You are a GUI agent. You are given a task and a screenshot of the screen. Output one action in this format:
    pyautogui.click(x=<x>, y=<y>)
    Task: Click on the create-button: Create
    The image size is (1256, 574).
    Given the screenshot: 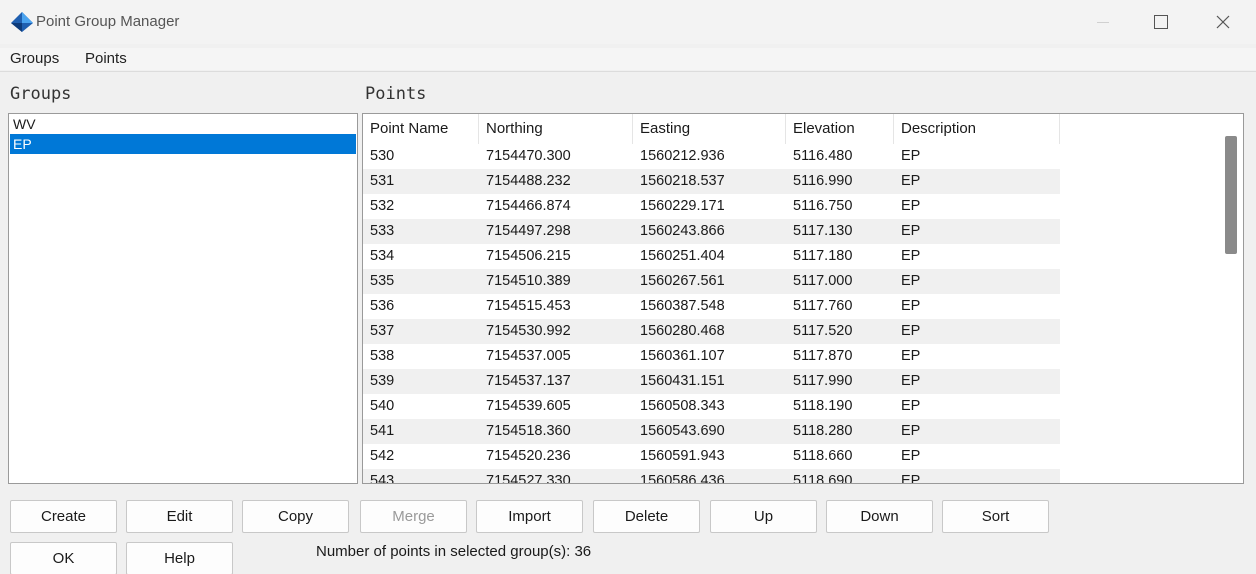 What is the action you would take?
    pyautogui.click(x=63, y=516)
    